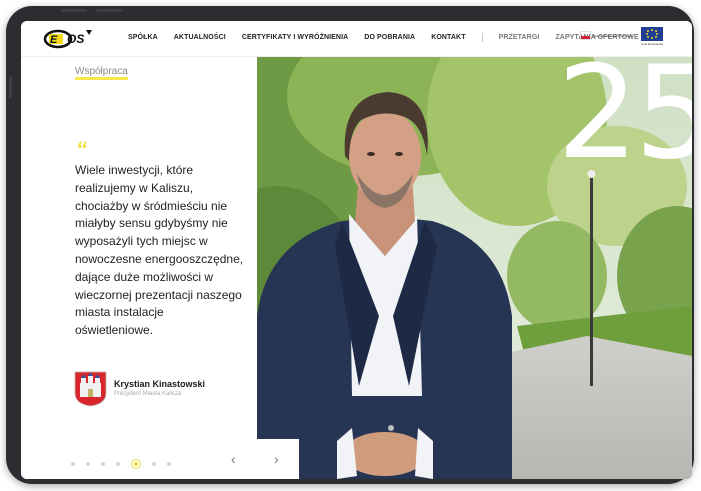  I want to click on nav-item-do-pobrania: DO POBRANIA, so click(389, 37).